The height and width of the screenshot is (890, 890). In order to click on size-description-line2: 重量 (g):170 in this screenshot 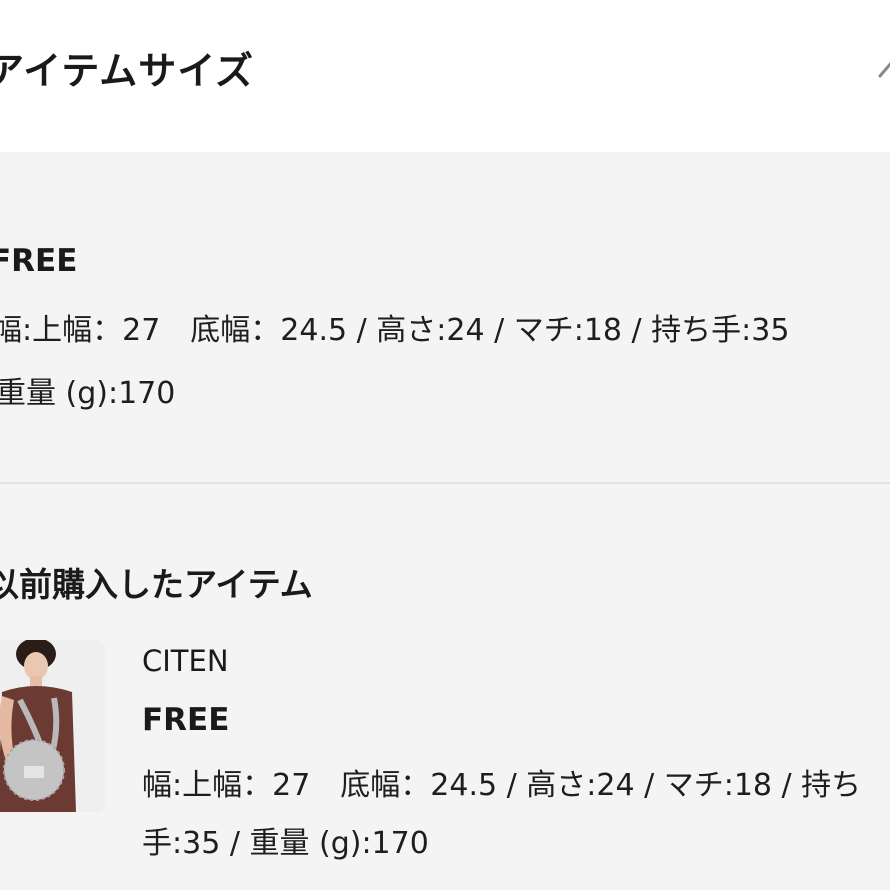, I will do `click(88, 393)`.